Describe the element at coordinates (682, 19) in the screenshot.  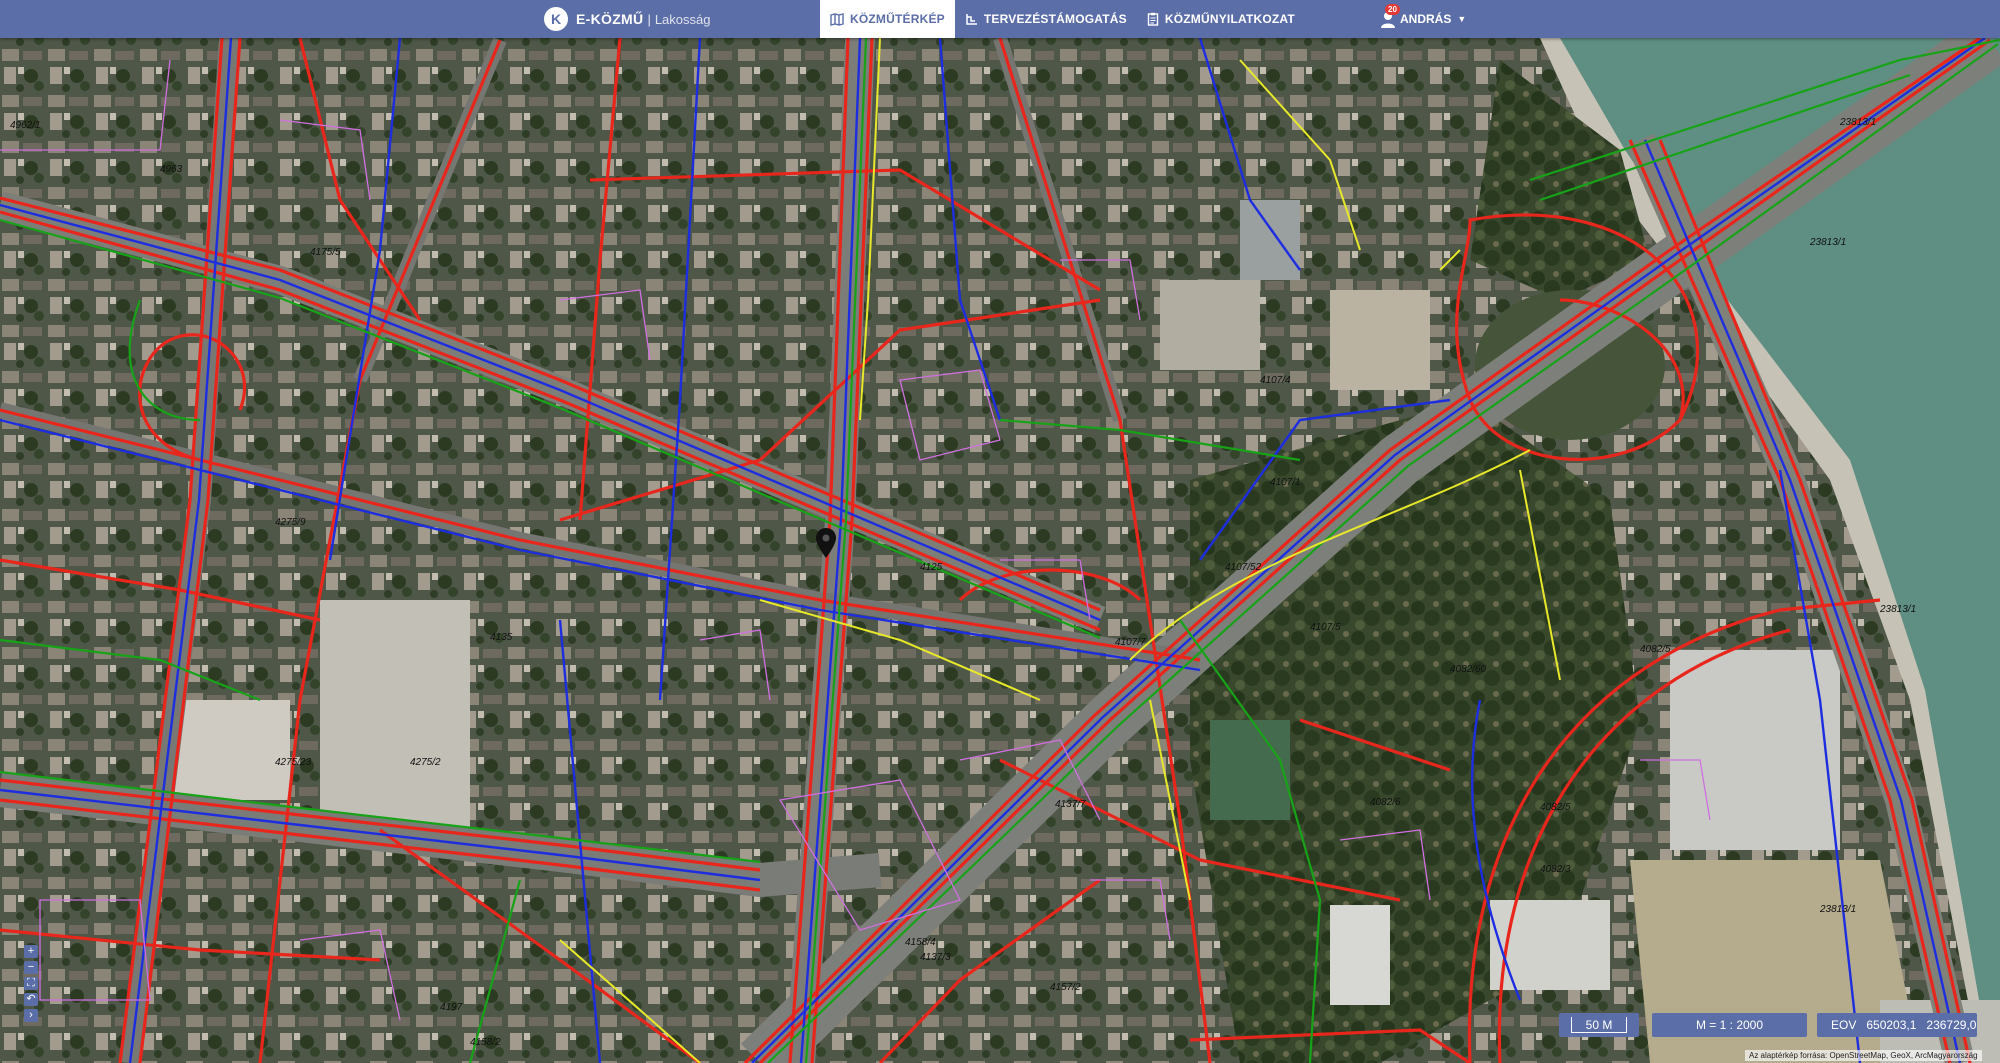
I see `app-subtitle: Lakosság` at that location.